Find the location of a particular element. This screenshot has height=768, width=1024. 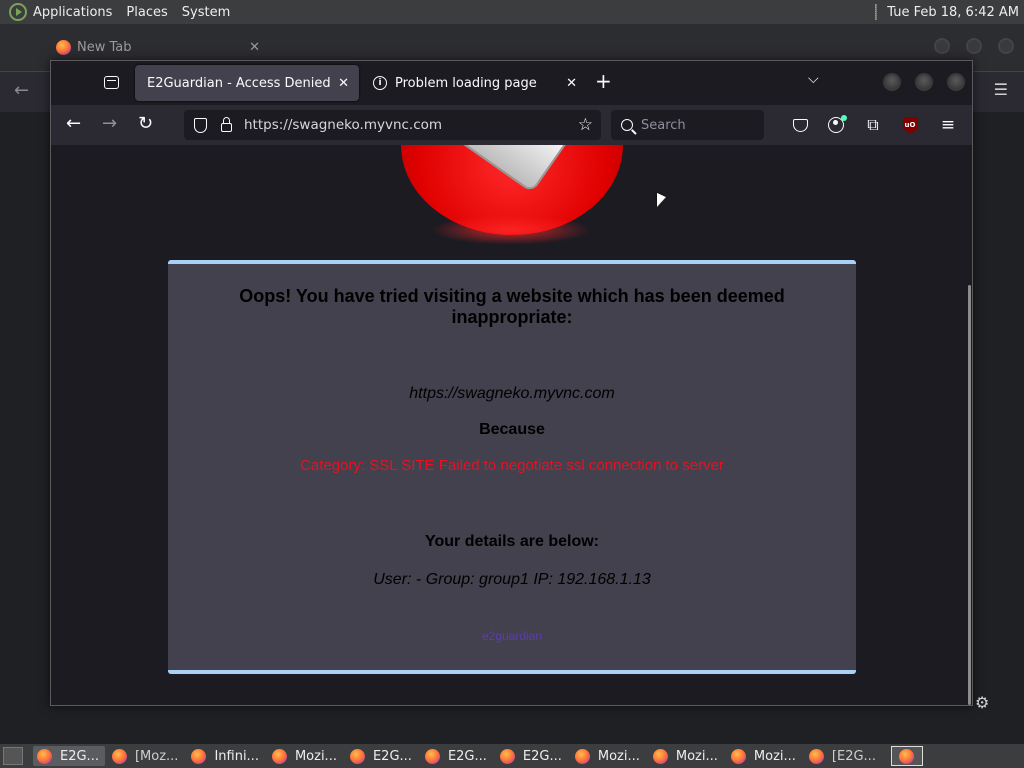

pocket-button is located at coordinates (800, 125).